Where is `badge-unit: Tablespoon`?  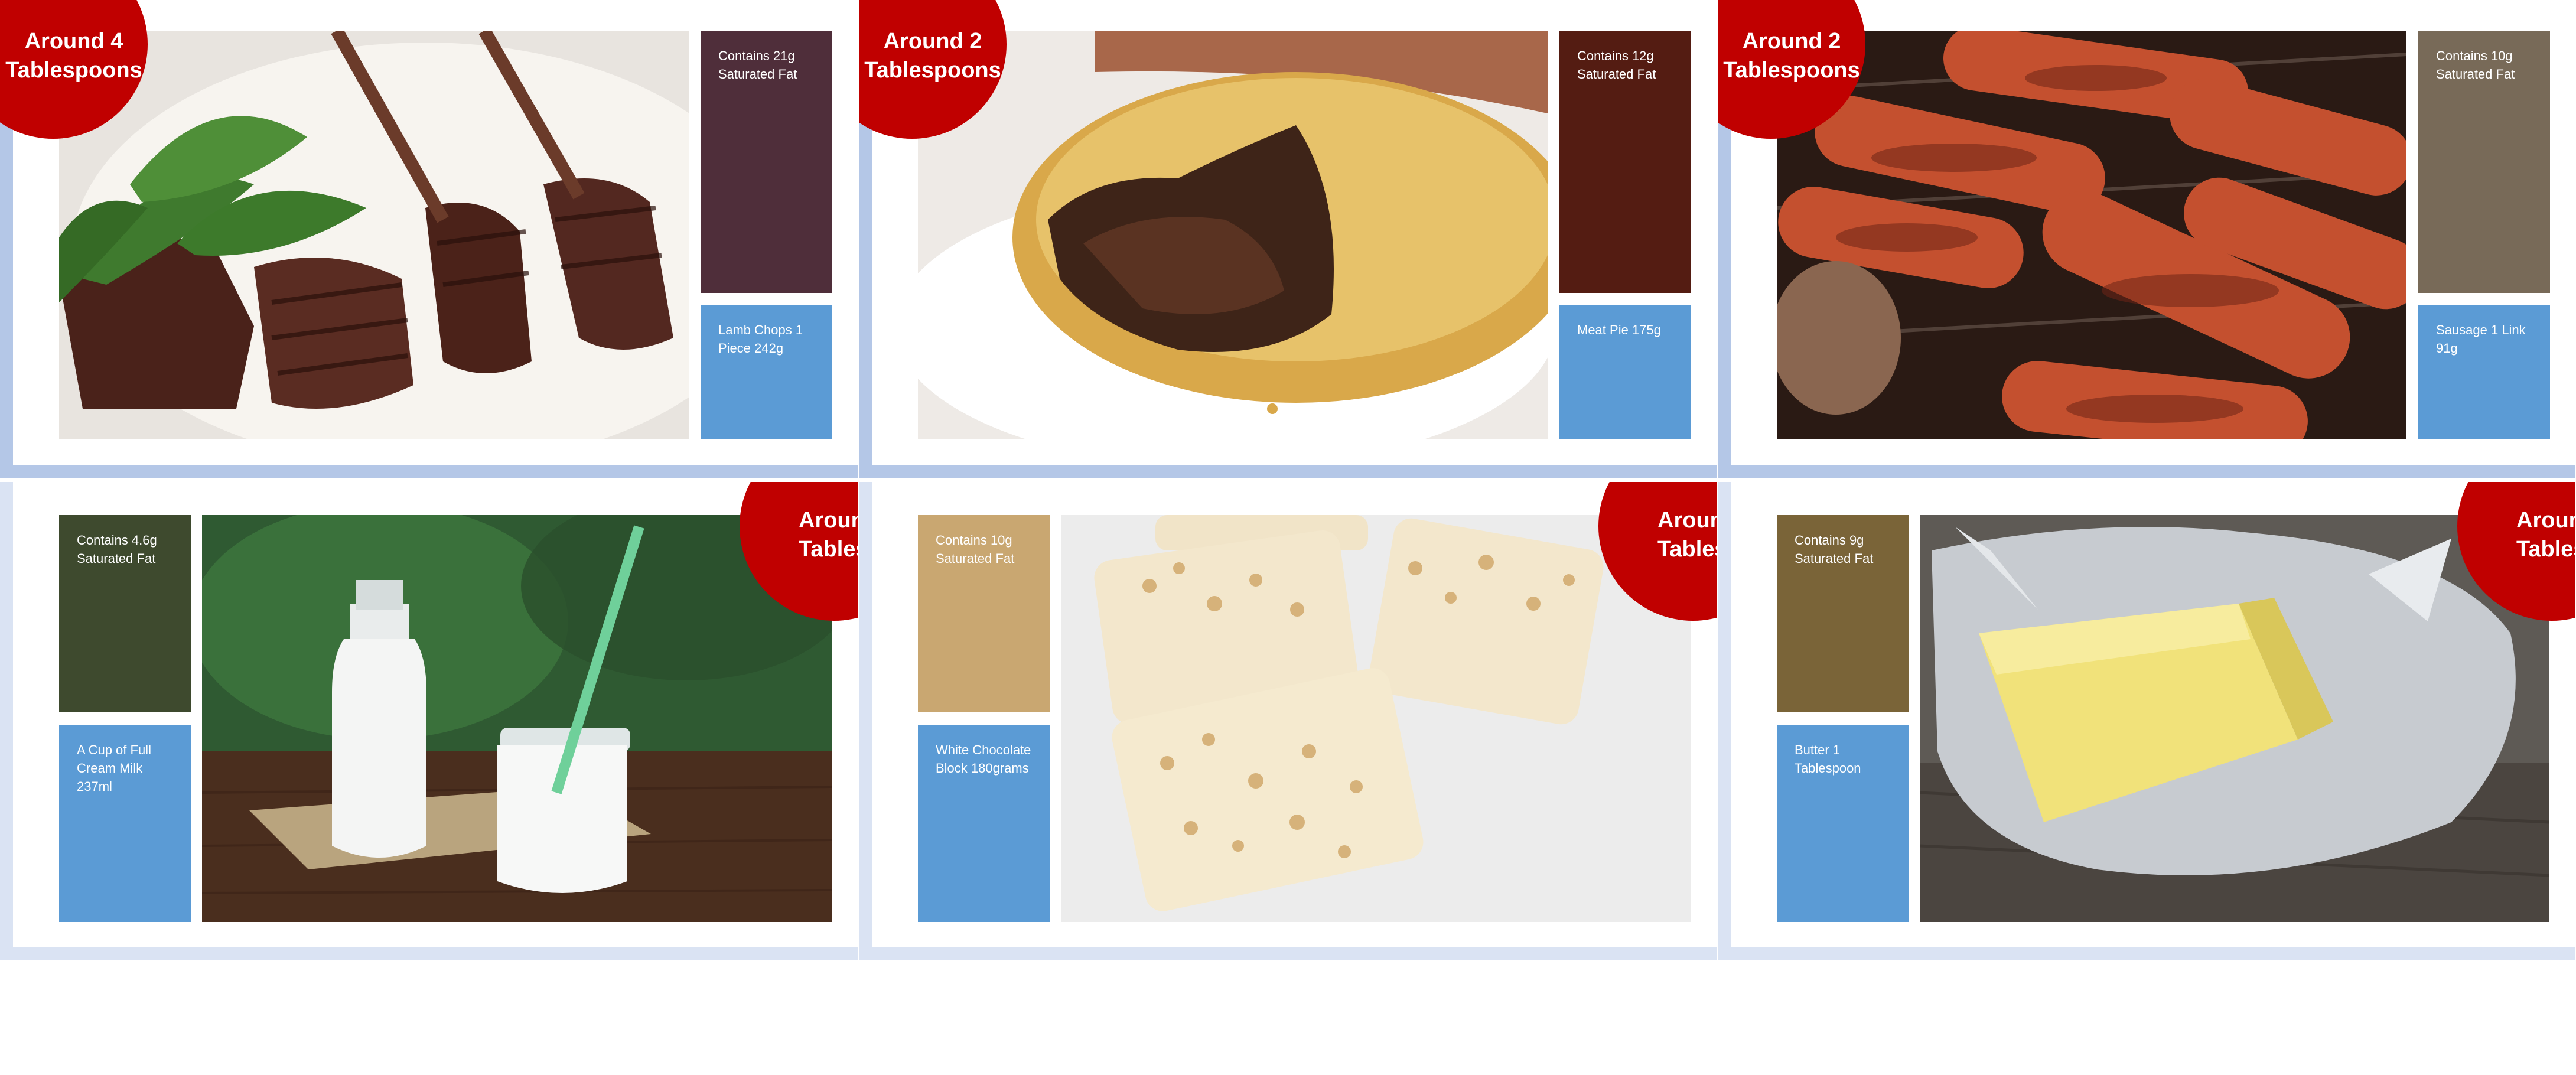
badge-unit: Tablespoon is located at coordinates (828, 549).